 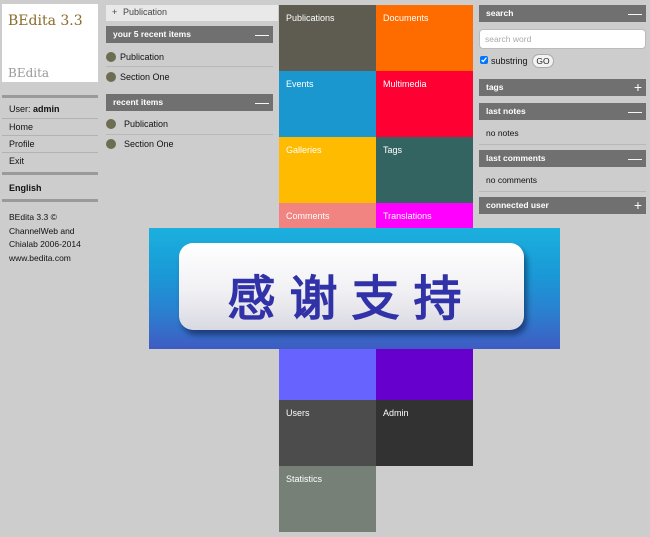 What do you see at coordinates (393, 150) in the screenshot?
I see `tile-label: Tags` at bounding box center [393, 150].